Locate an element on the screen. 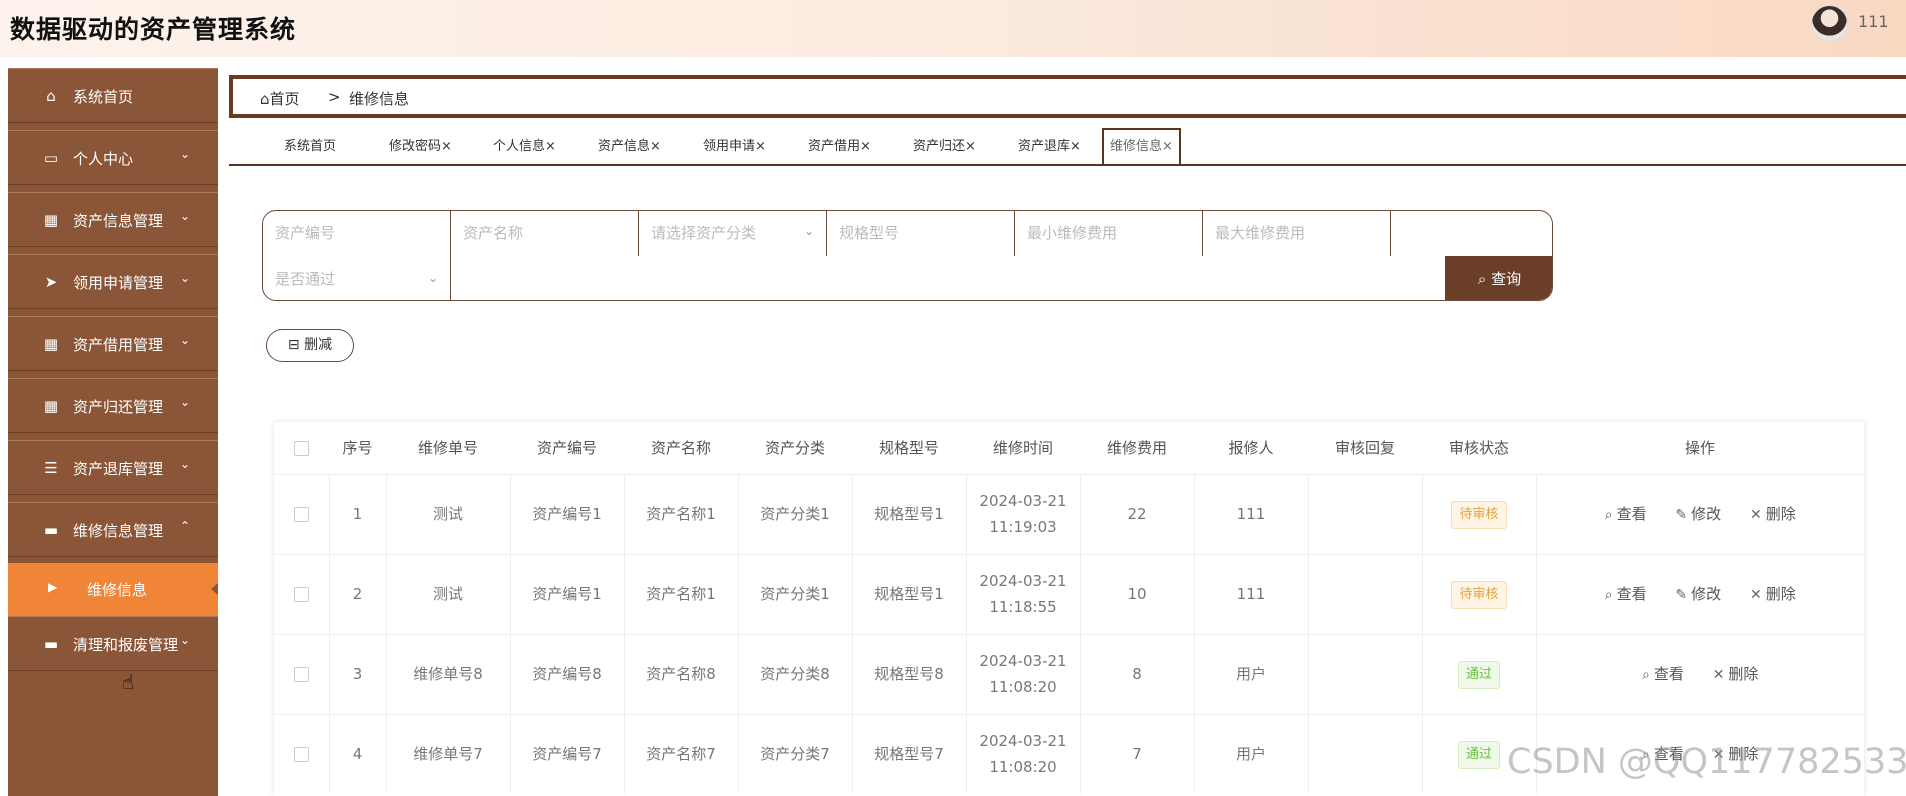 This screenshot has height=796, width=1906. column-header: 审核状态 is located at coordinates (1478, 448).